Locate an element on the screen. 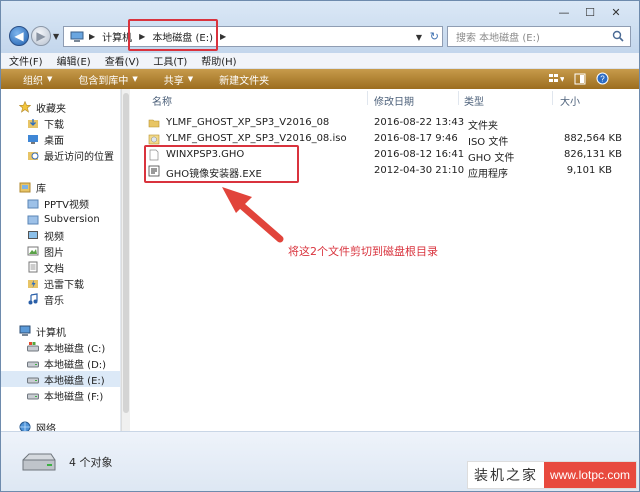 Image resolution: width=640 pixels, height=492 pixels. view-options-icon: ▼ is located at coordinates (556, 79).